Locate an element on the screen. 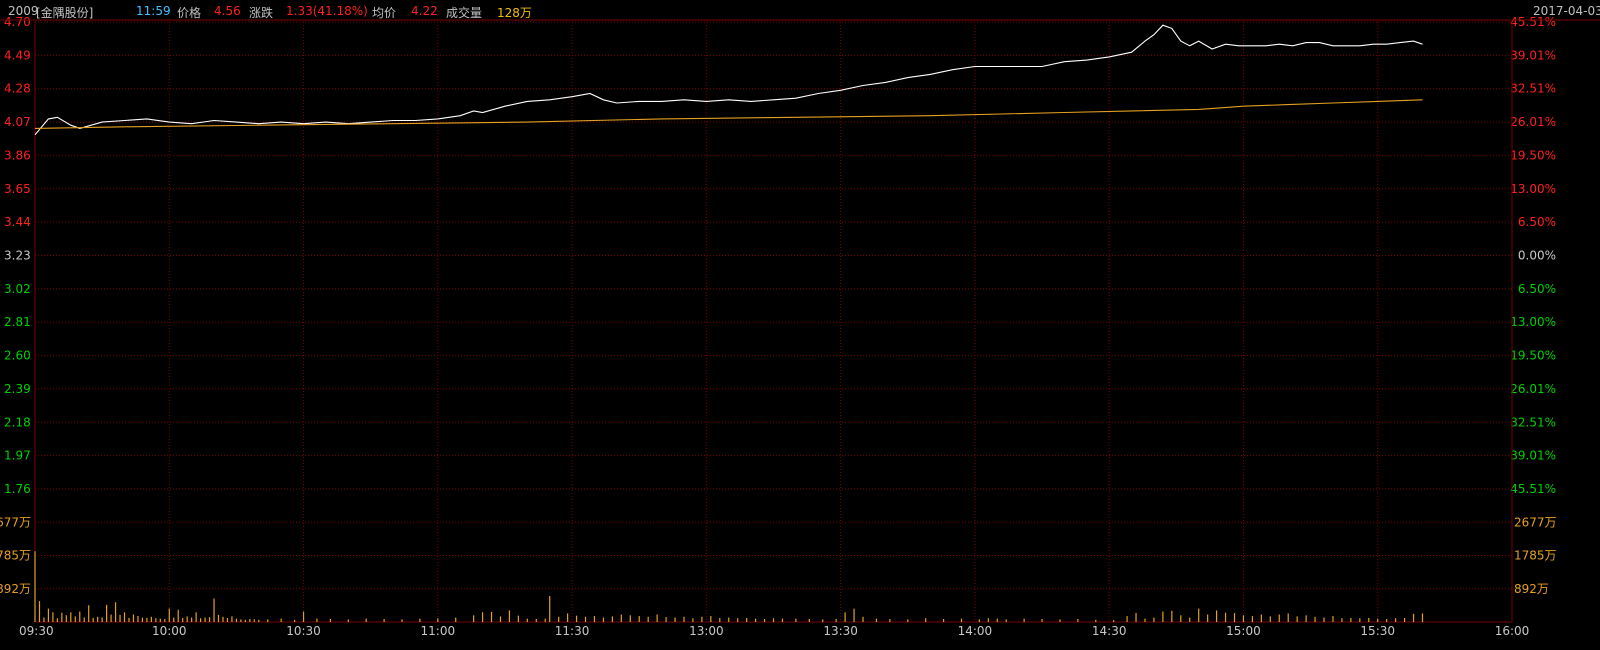 This screenshot has width=1600, height=650. price-tick-label: 3.23 is located at coordinates (17, 256).